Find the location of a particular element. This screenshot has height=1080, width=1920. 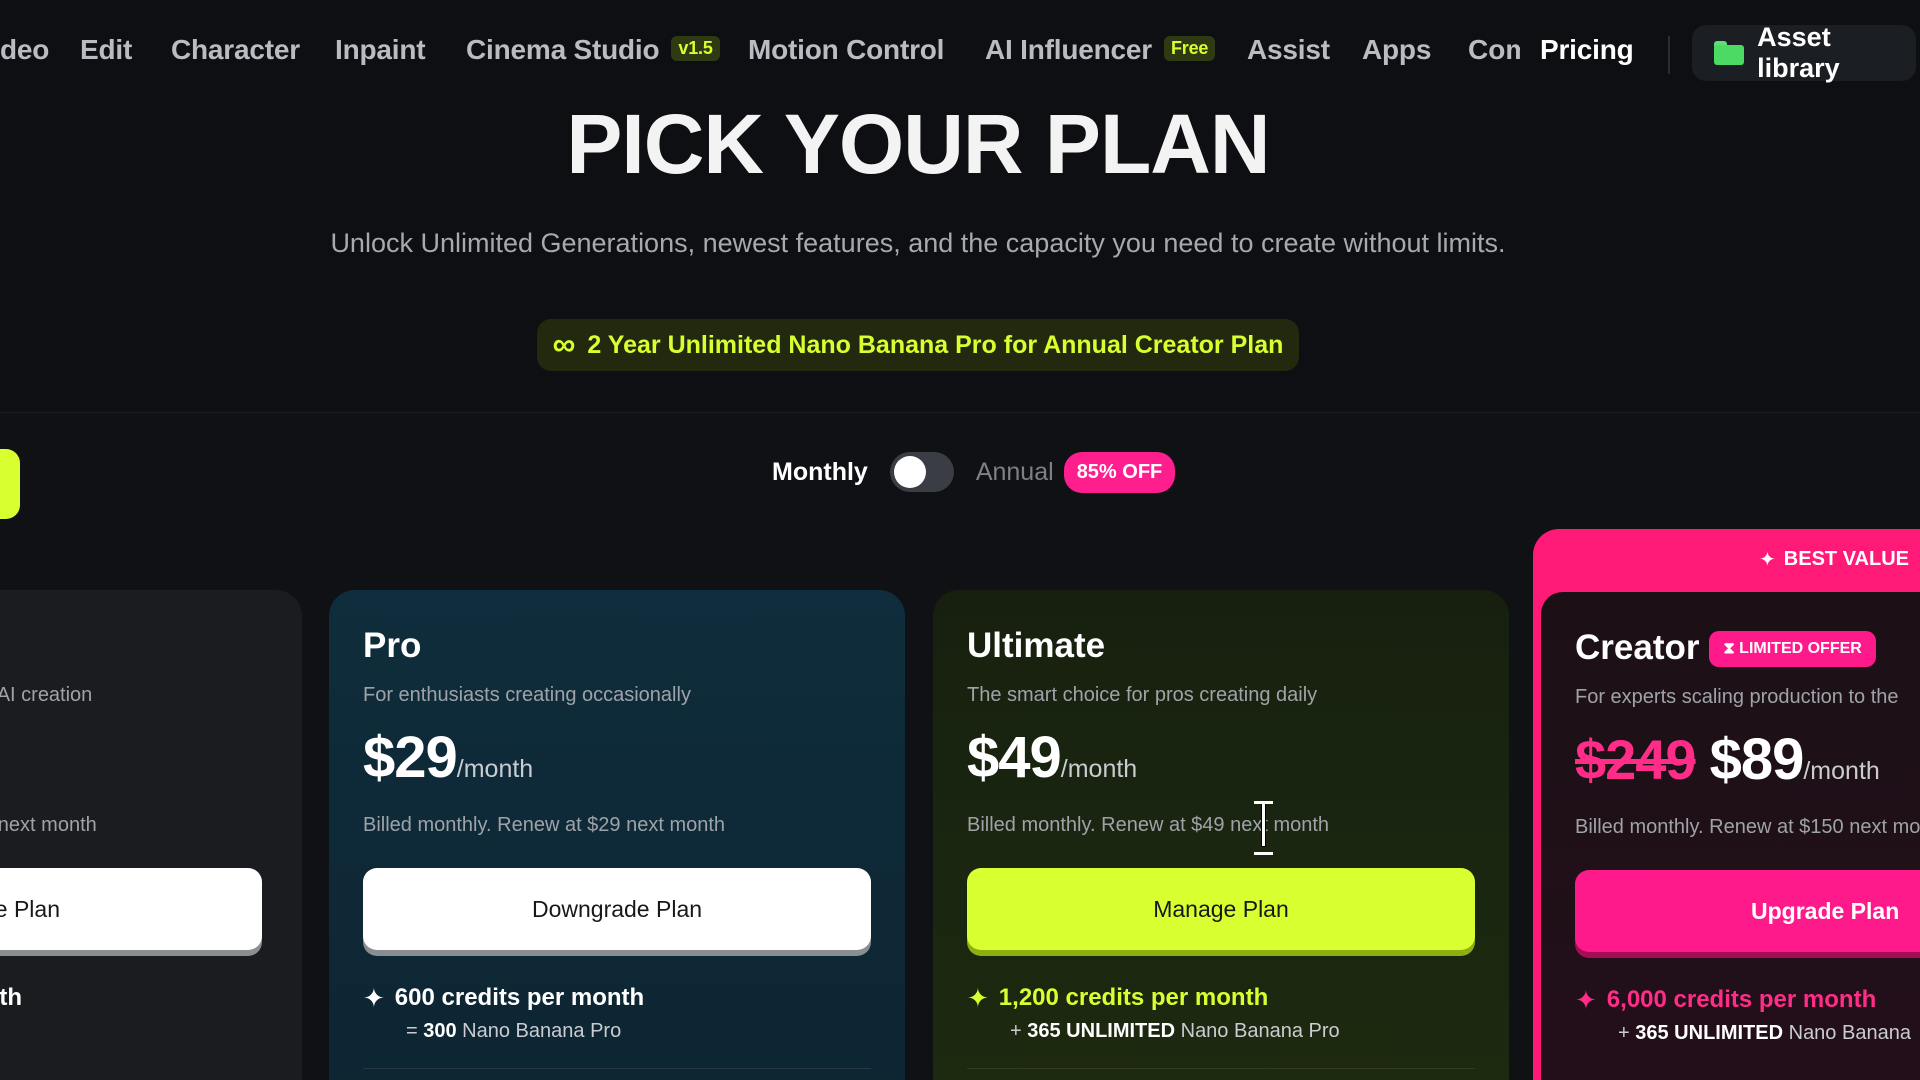

manage-plan-button: Manage Plan is located at coordinates (1221, 909).